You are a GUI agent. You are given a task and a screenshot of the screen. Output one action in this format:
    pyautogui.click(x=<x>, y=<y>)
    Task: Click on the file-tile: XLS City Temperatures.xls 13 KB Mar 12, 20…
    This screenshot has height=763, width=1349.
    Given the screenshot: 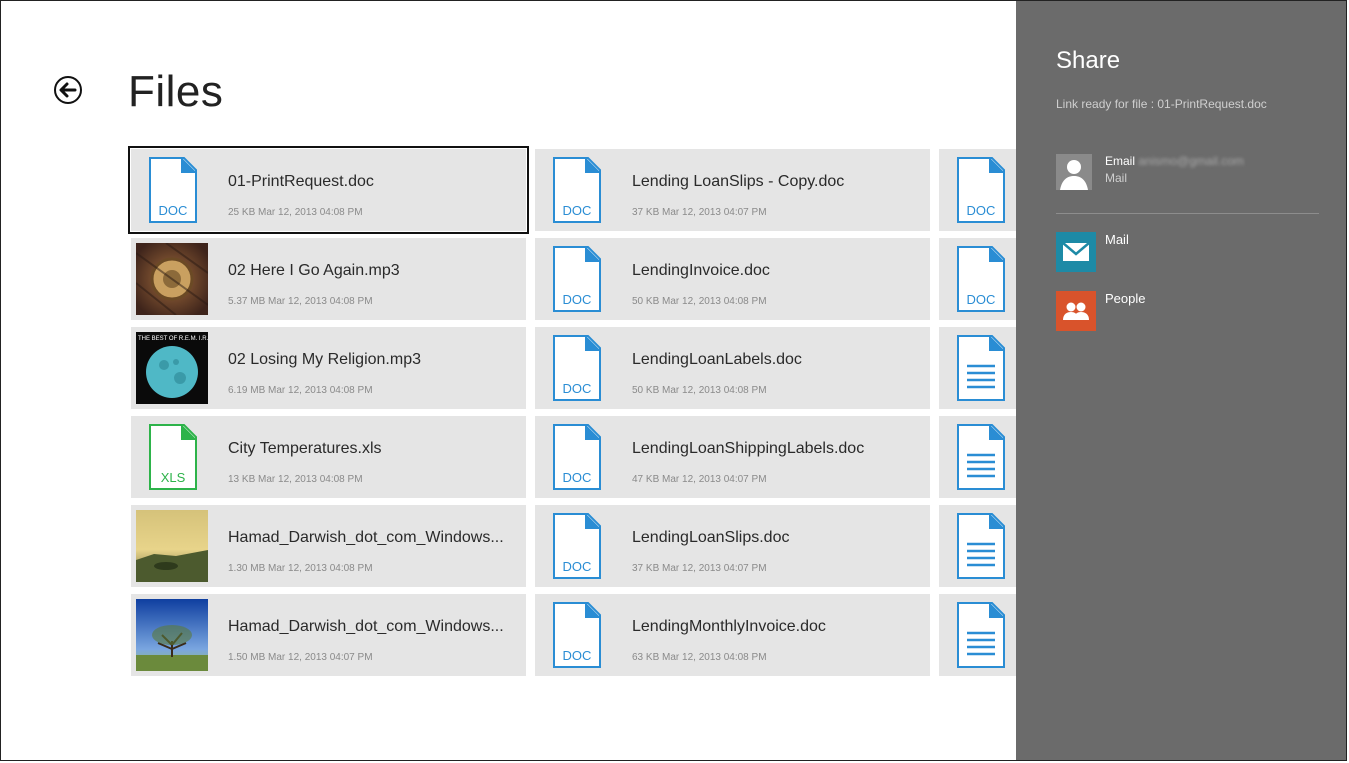 What is the action you would take?
    pyautogui.click(x=328, y=457)
    